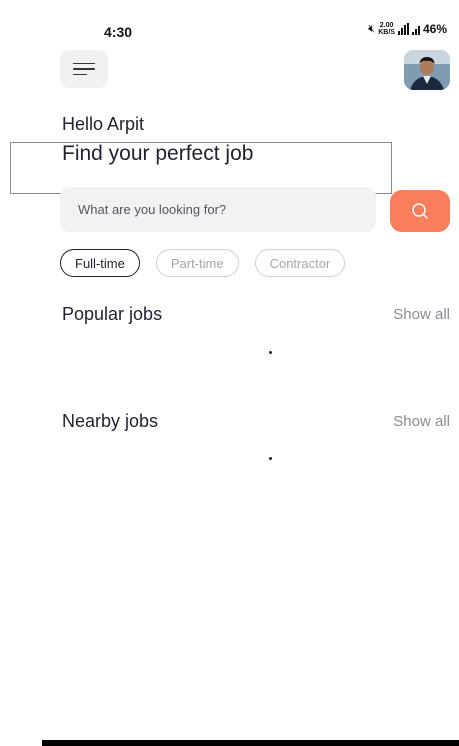 The width and height of the screenshot is (459, 746). I want to click on search-input, so click(218, 209).